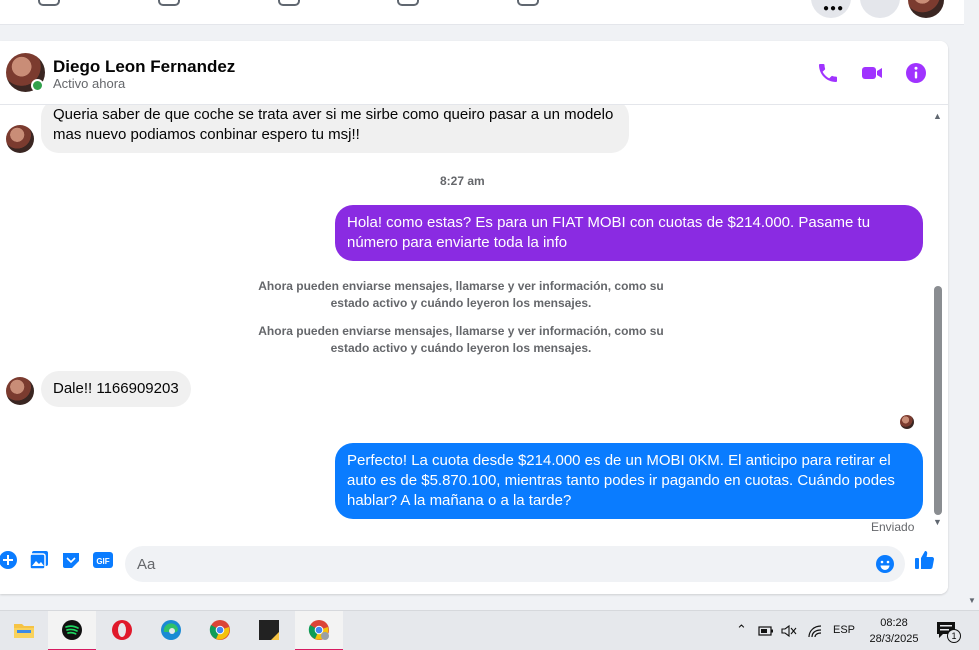  Describe the element at coordinates (37, 85) in the screenshot. I see `online-status-dot` at that location.